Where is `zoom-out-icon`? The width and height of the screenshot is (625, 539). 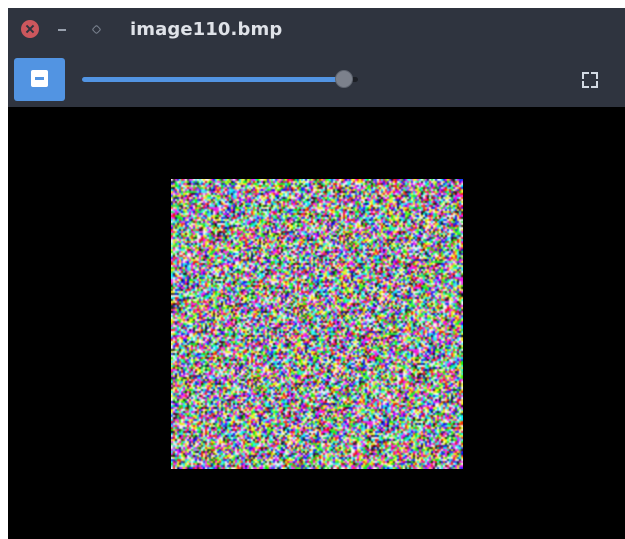 zoom-out-icon is located at coordinates (39, 78).